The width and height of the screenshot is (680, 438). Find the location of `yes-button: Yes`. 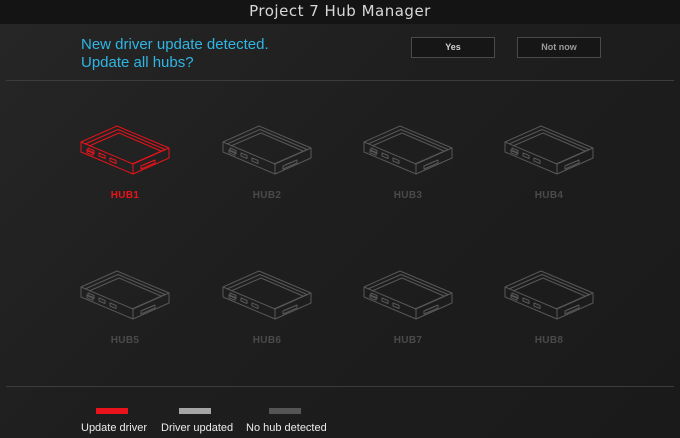

yes-button: Yes is located at coordinates (453, 47).